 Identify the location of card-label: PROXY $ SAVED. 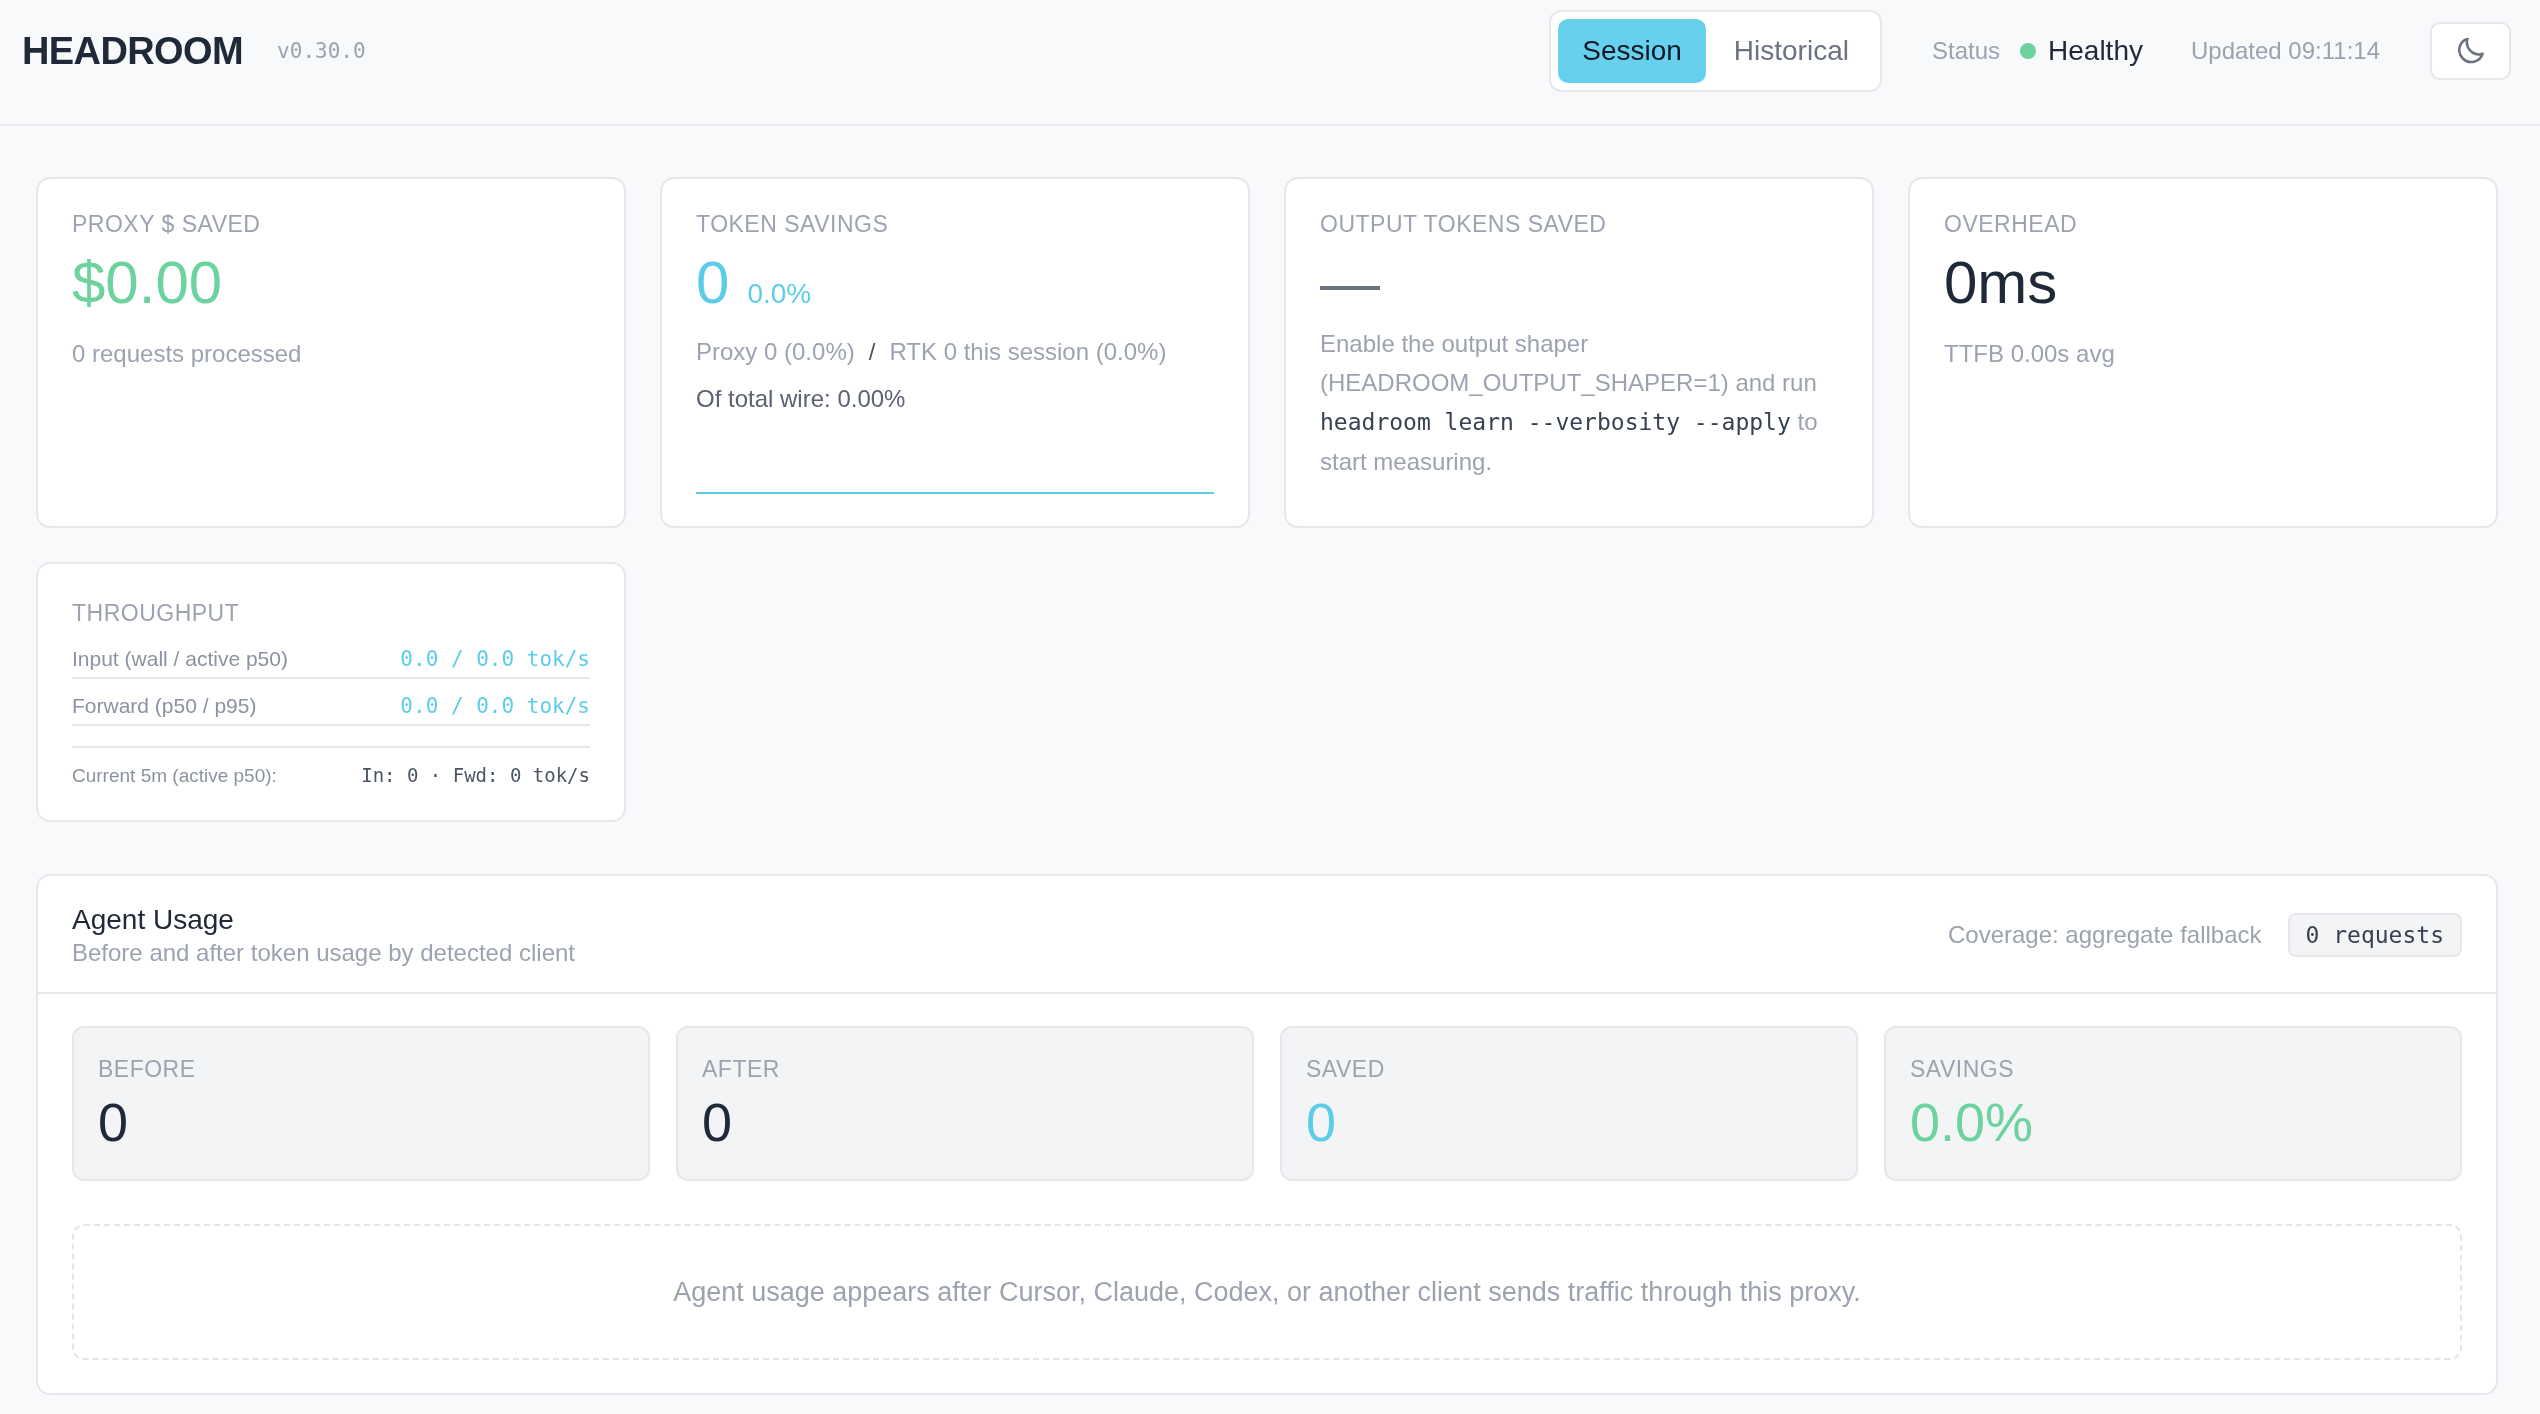
(167, 224).